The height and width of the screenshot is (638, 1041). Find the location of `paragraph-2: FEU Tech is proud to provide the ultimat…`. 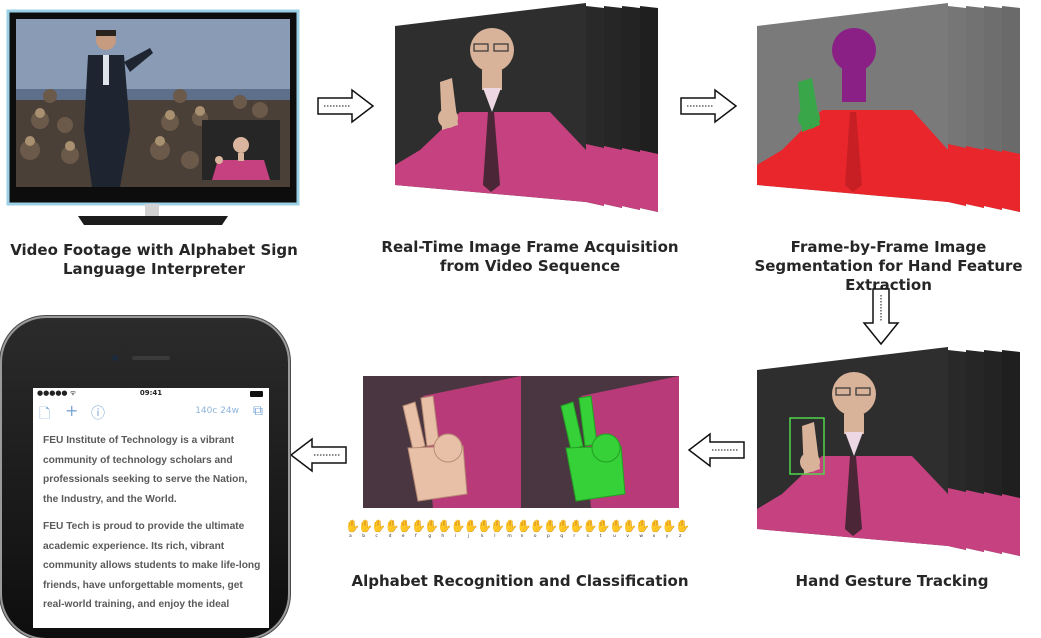

paragraph-2: FEU Tech is proud to provide the ultimat… is located at coordinates (152, 565).